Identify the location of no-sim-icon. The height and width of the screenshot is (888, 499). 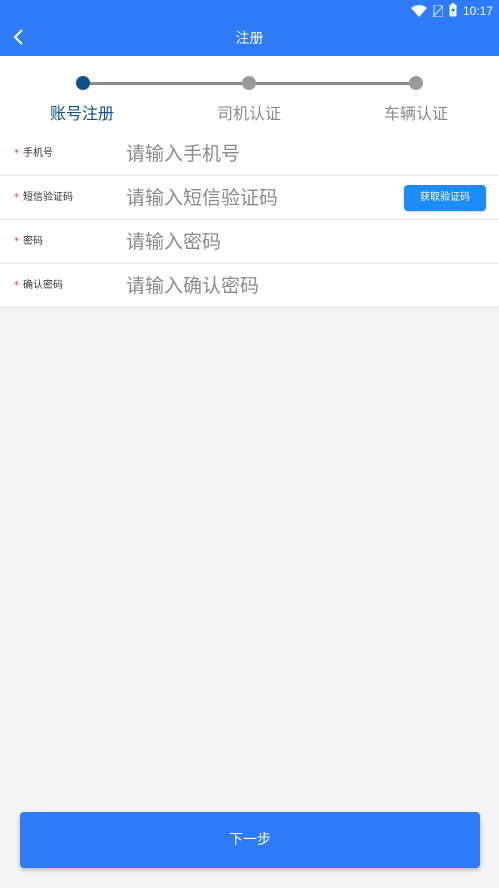
(438, 11).